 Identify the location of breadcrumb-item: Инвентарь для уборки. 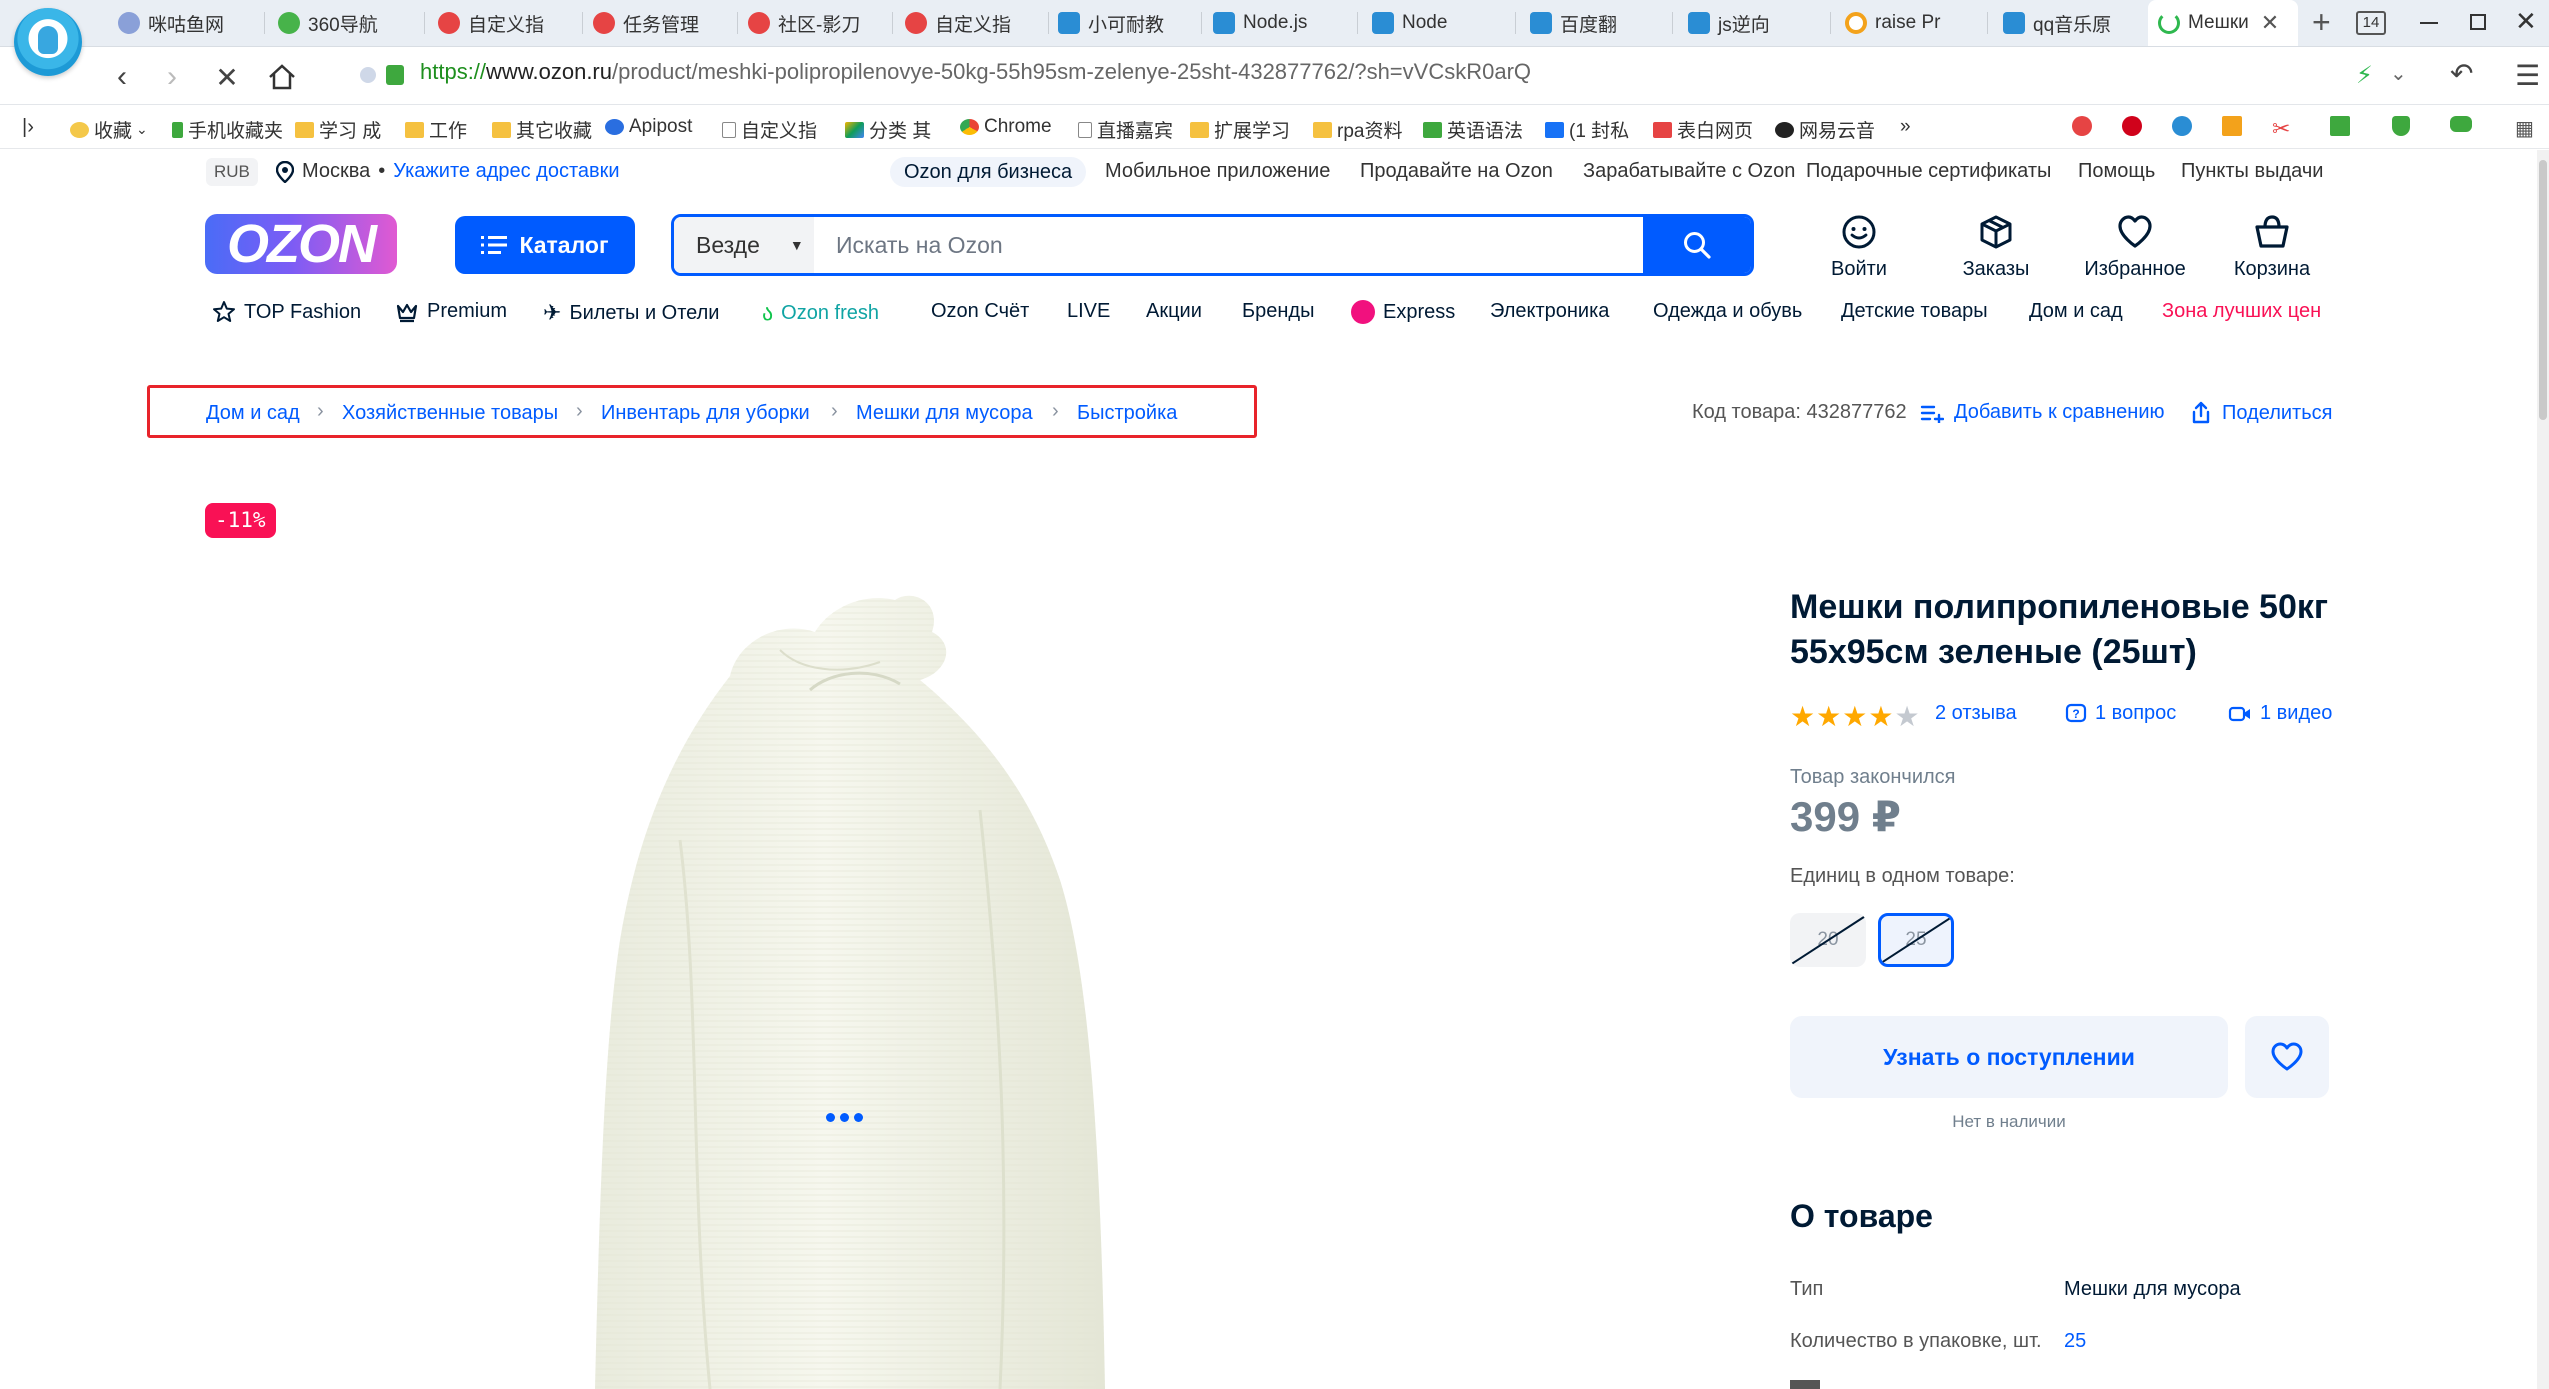
(705, 413).